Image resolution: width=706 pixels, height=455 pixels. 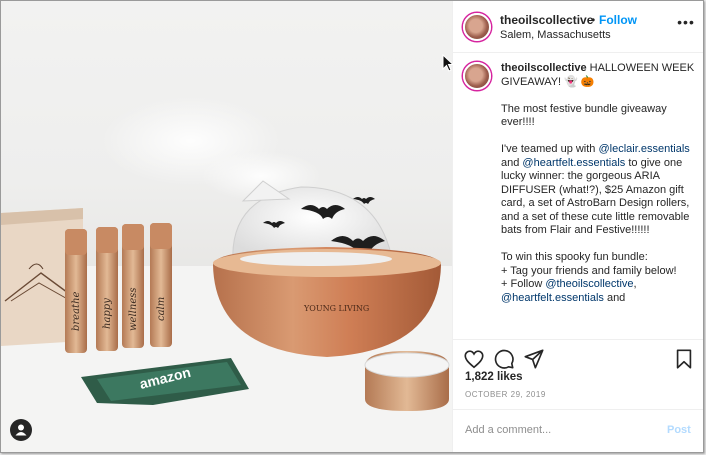 I want to click on caption-username: theoilscollective, so click(x=544, y=68).